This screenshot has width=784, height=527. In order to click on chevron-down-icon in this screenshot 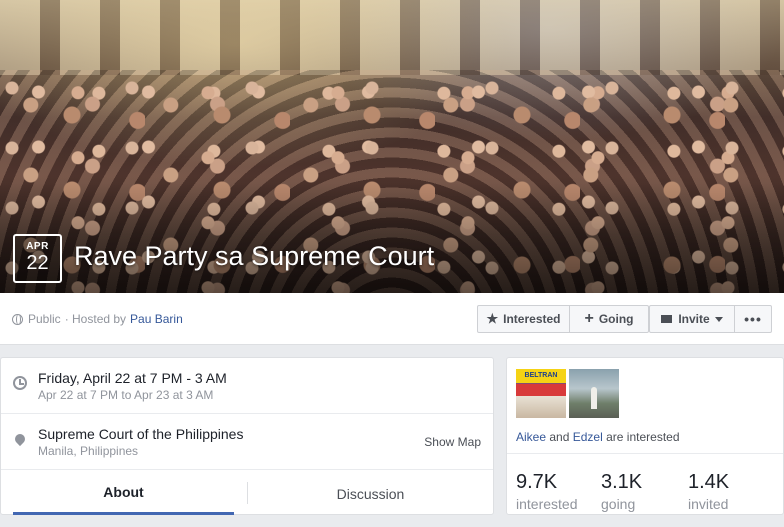, I will do `click(718, 319)`.